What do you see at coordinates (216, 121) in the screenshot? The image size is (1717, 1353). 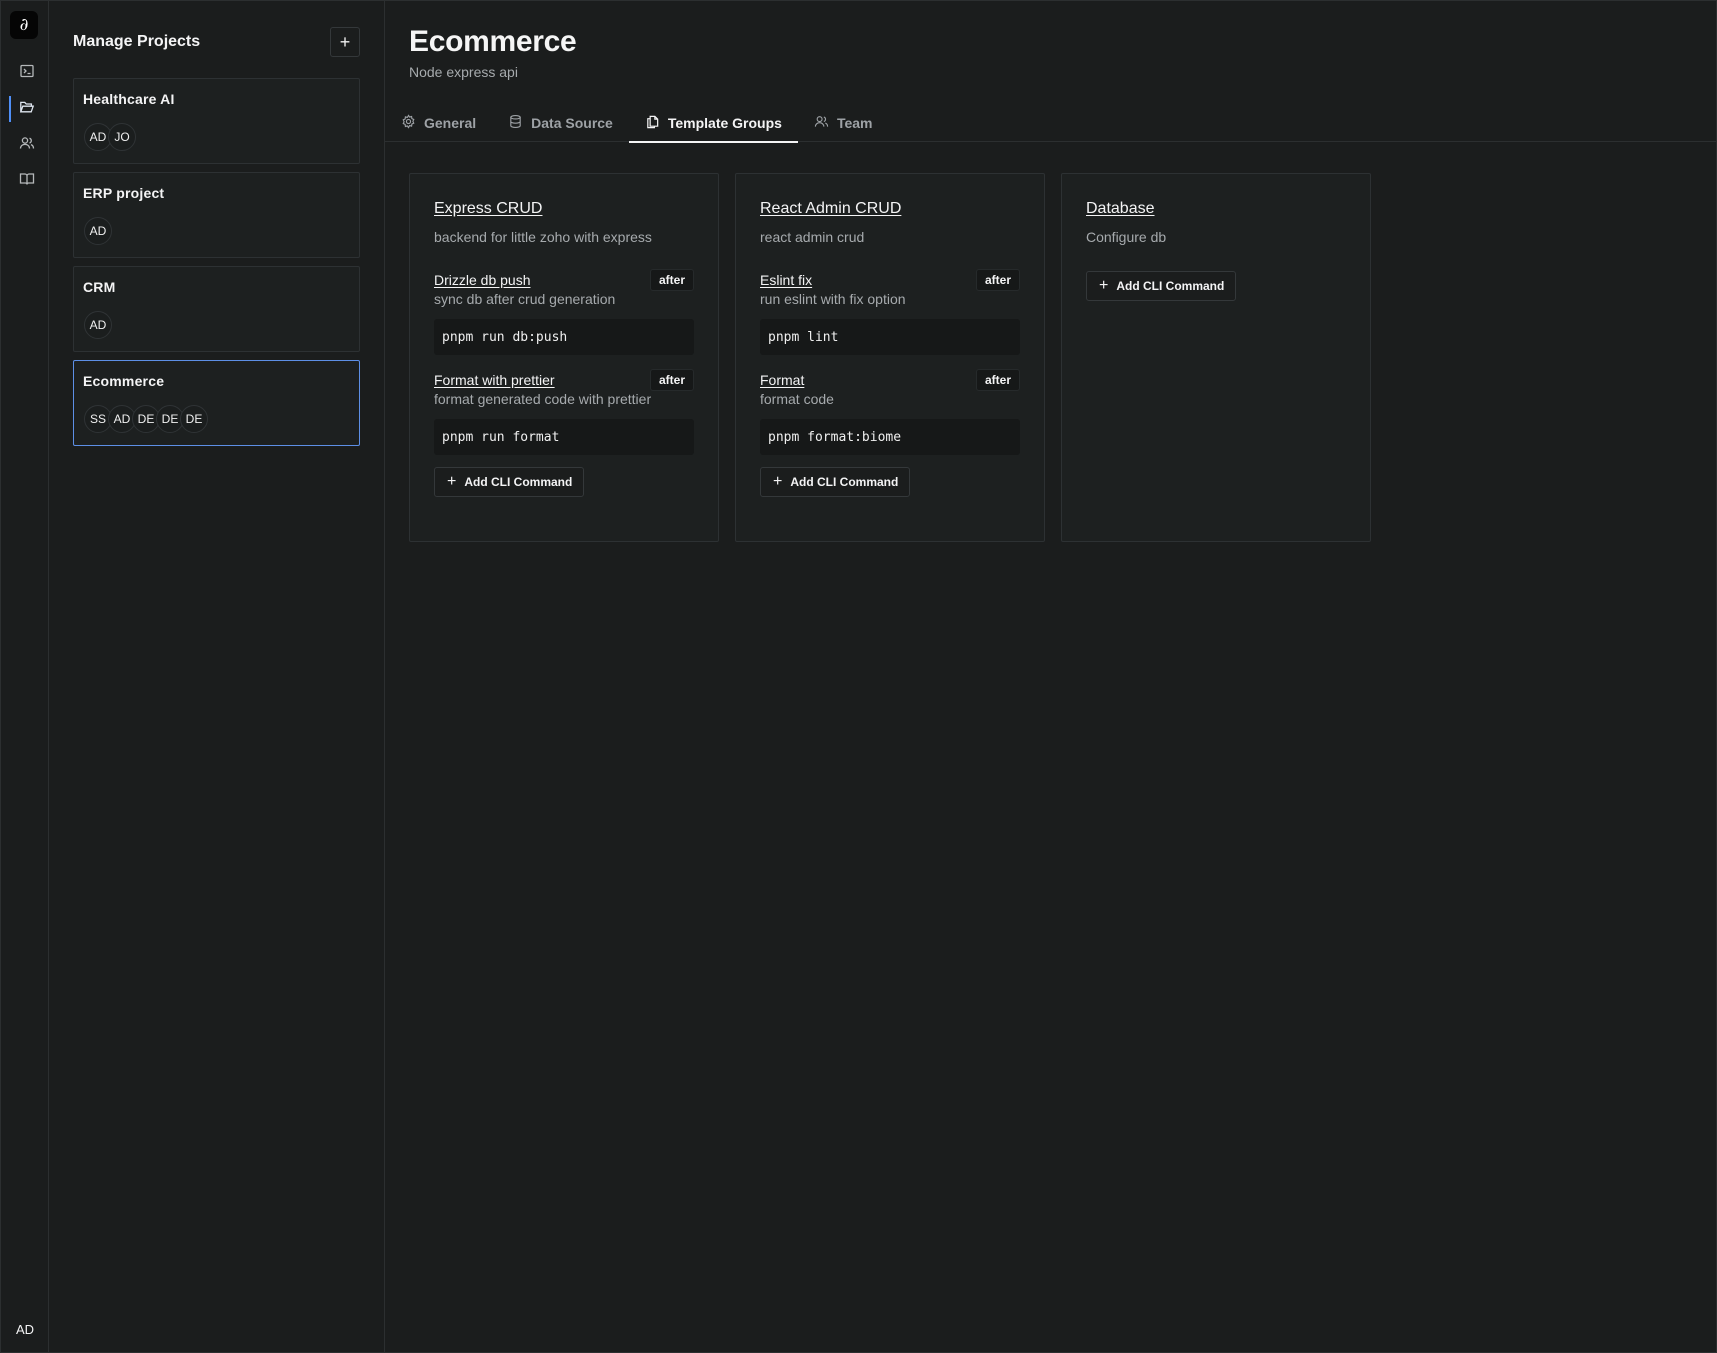 I see `project-card-healthcare-ai: Healthcare AI AD JO` at bounding box center [216, 121].